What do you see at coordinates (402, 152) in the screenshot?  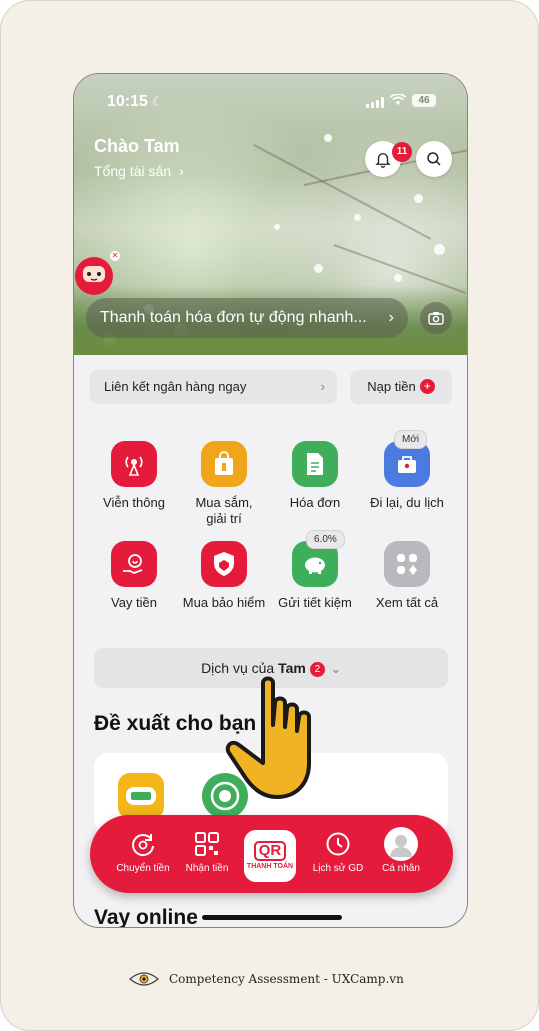 I see `notification-count-badge: 11` at bounding box center [402, 152].